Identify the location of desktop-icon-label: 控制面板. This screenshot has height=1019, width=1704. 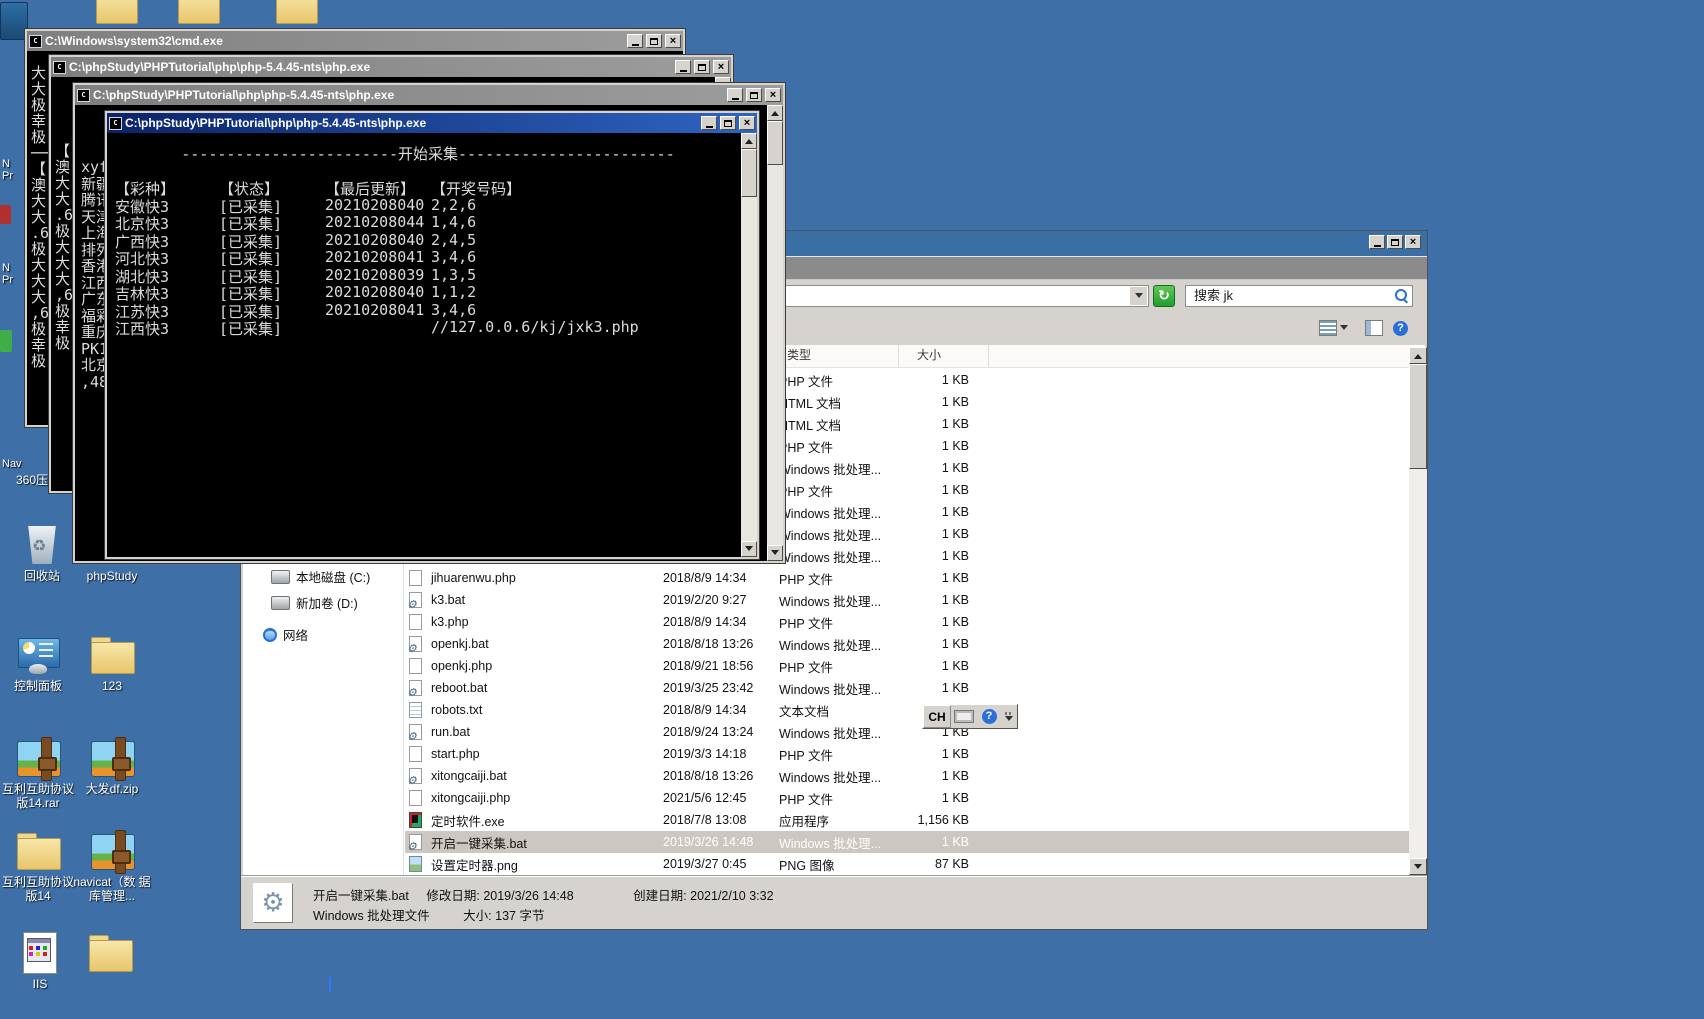
(37, 686).